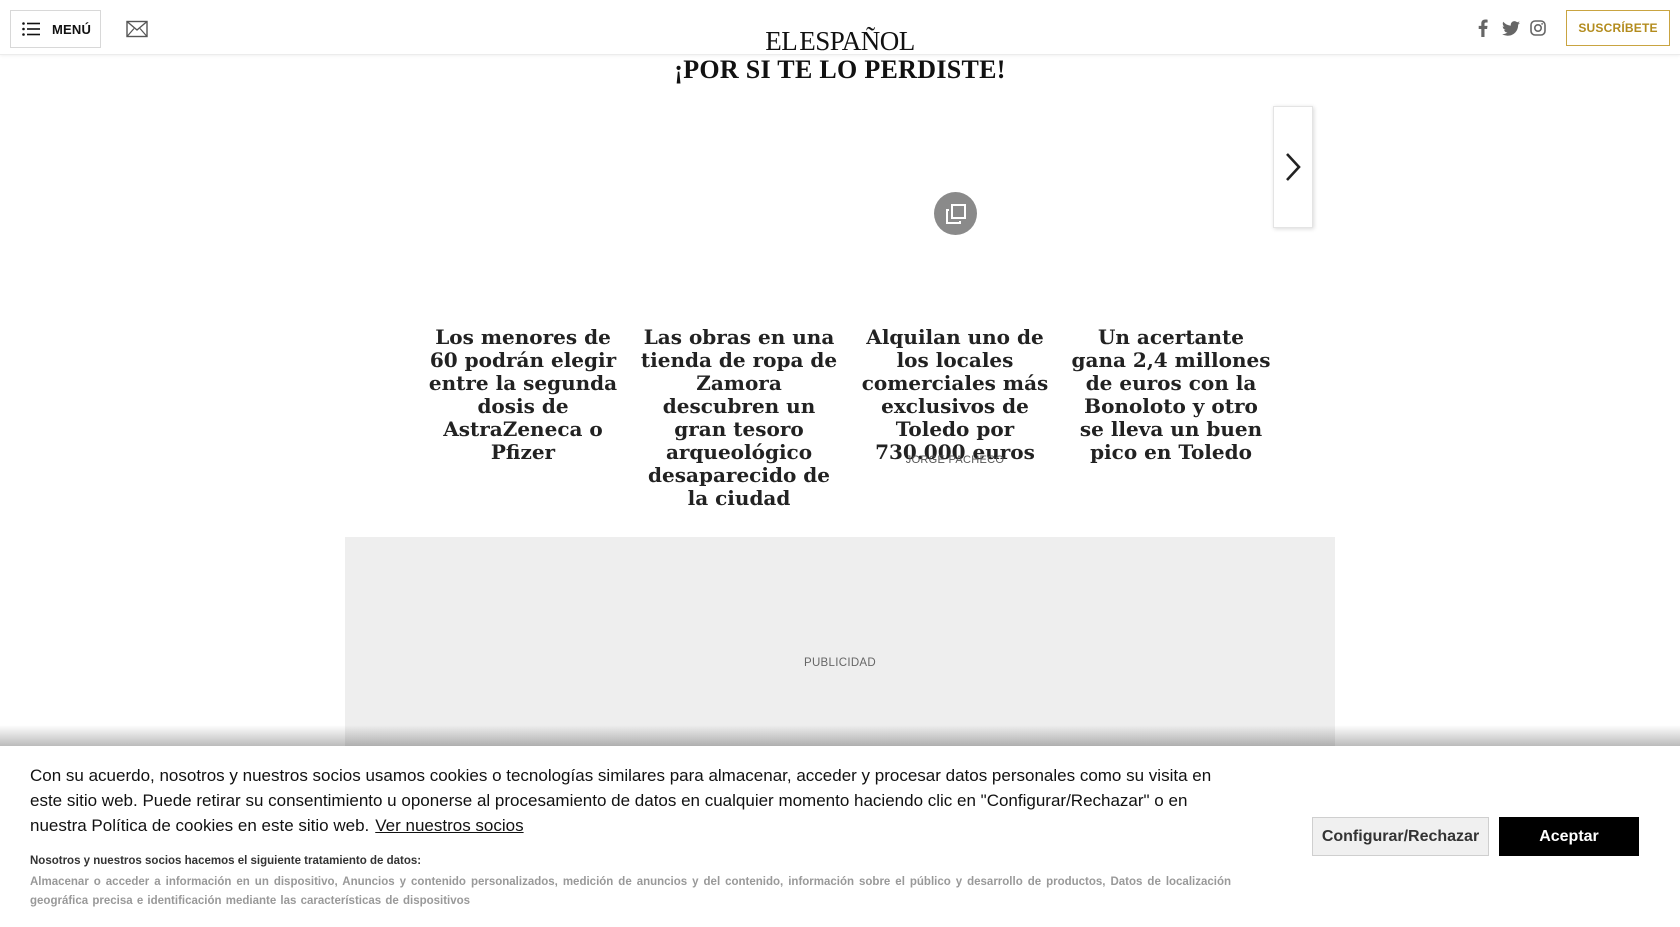 The image size is (1680, 927). Describe the element at coordinates (1511, 28) in the screenshot. I see `twitter-icon` at that location.